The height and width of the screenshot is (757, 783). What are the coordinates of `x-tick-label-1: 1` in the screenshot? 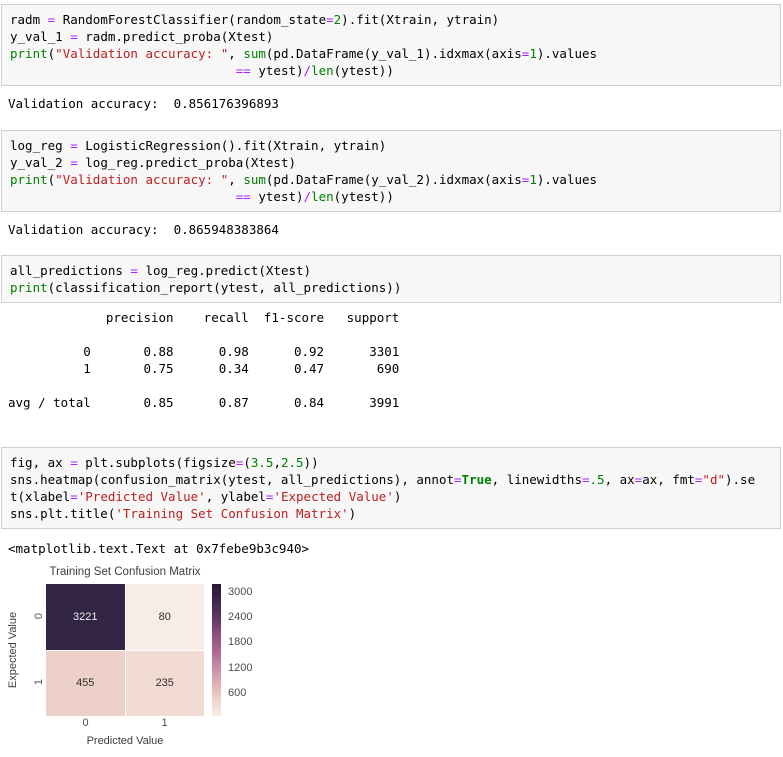 It's located at (164, 723).